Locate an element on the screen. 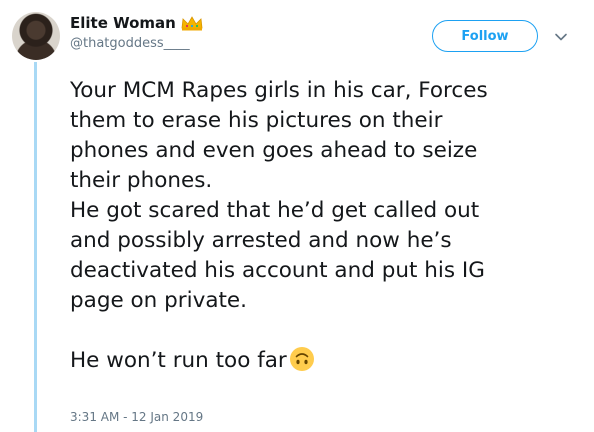  avatar is located at coordinates (36, 36).